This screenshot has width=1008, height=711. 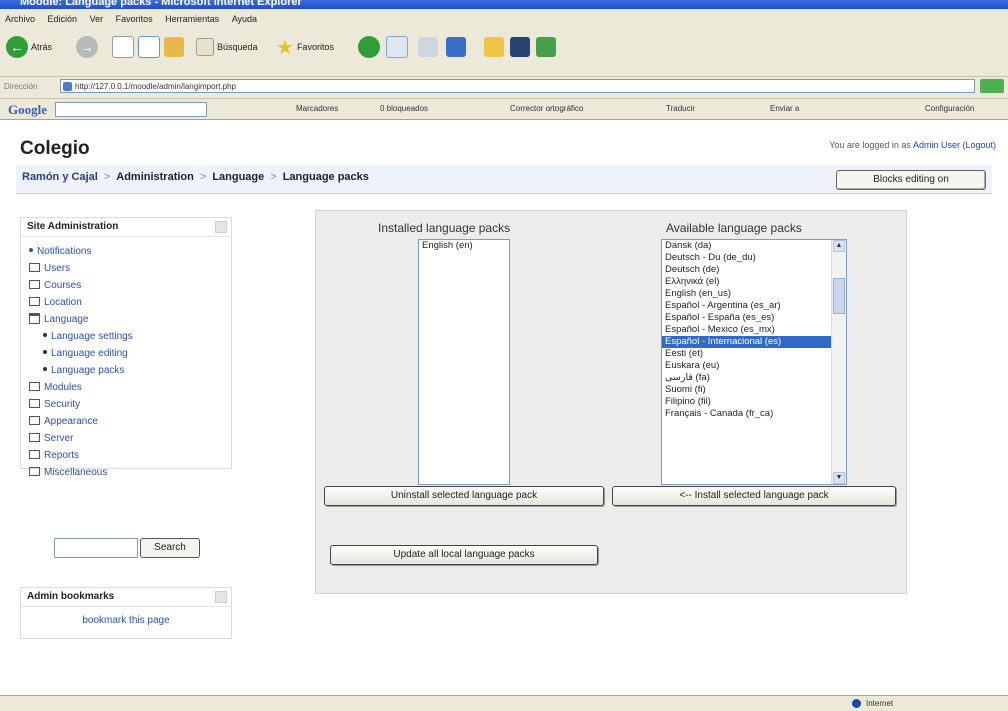 What do you see at coordinates (317, 108) in the screenshot?
I see `google-bookmarks: Marcadores` at bounding box center [317, 108].